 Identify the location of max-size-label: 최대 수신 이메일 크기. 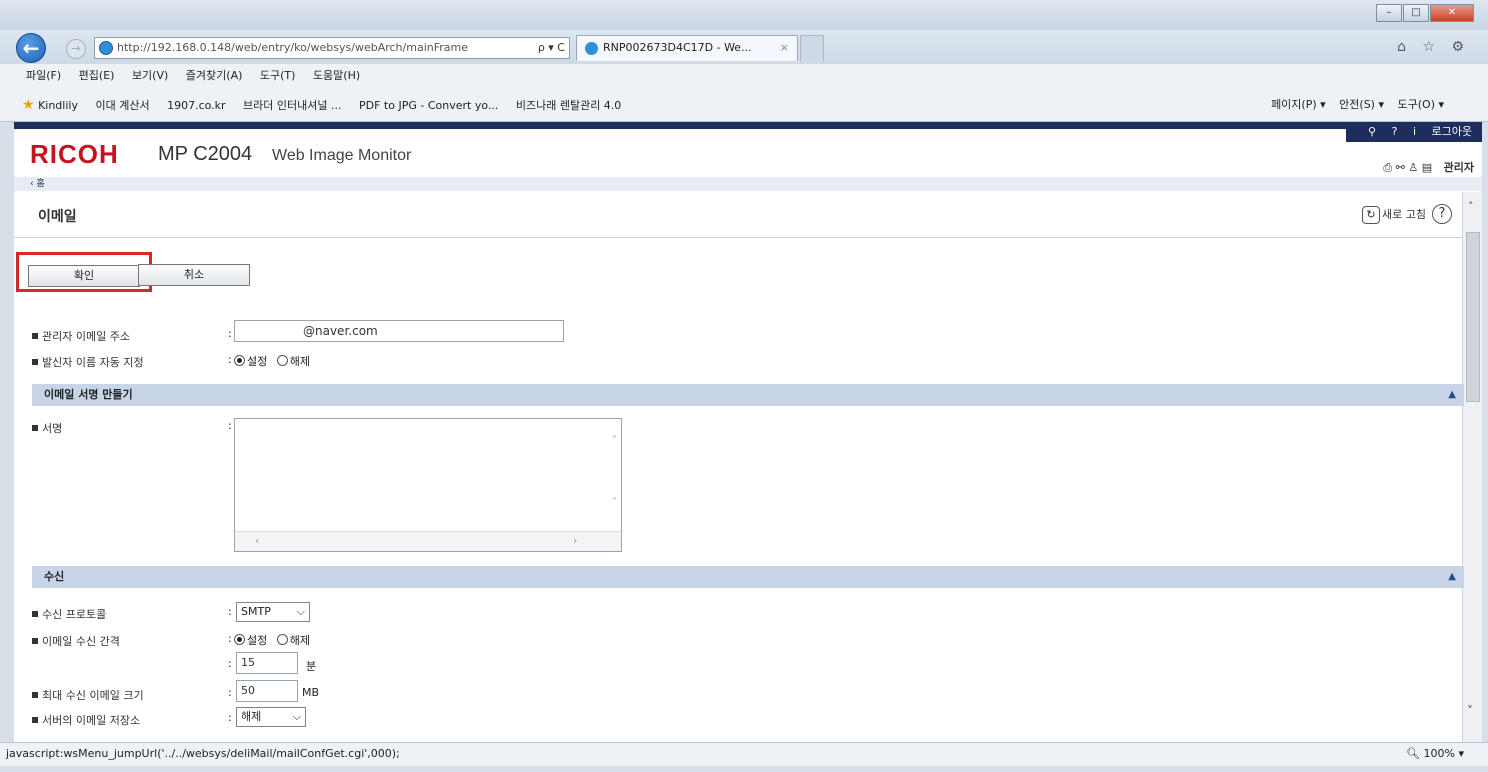
(88, 695).